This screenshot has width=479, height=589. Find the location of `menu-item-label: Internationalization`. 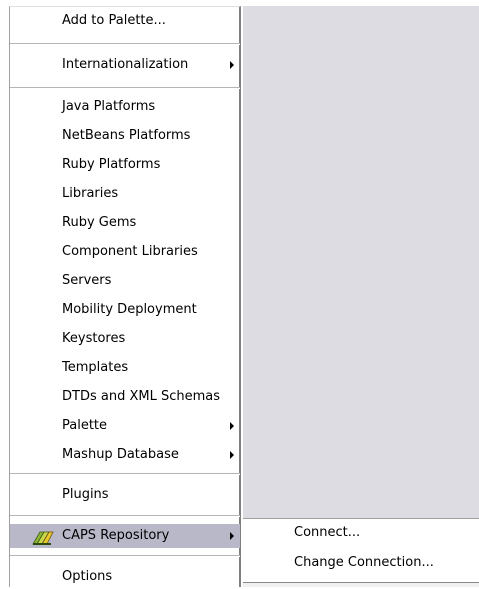

menu-item-label: Internationalization is located at coordinates (125, 64).